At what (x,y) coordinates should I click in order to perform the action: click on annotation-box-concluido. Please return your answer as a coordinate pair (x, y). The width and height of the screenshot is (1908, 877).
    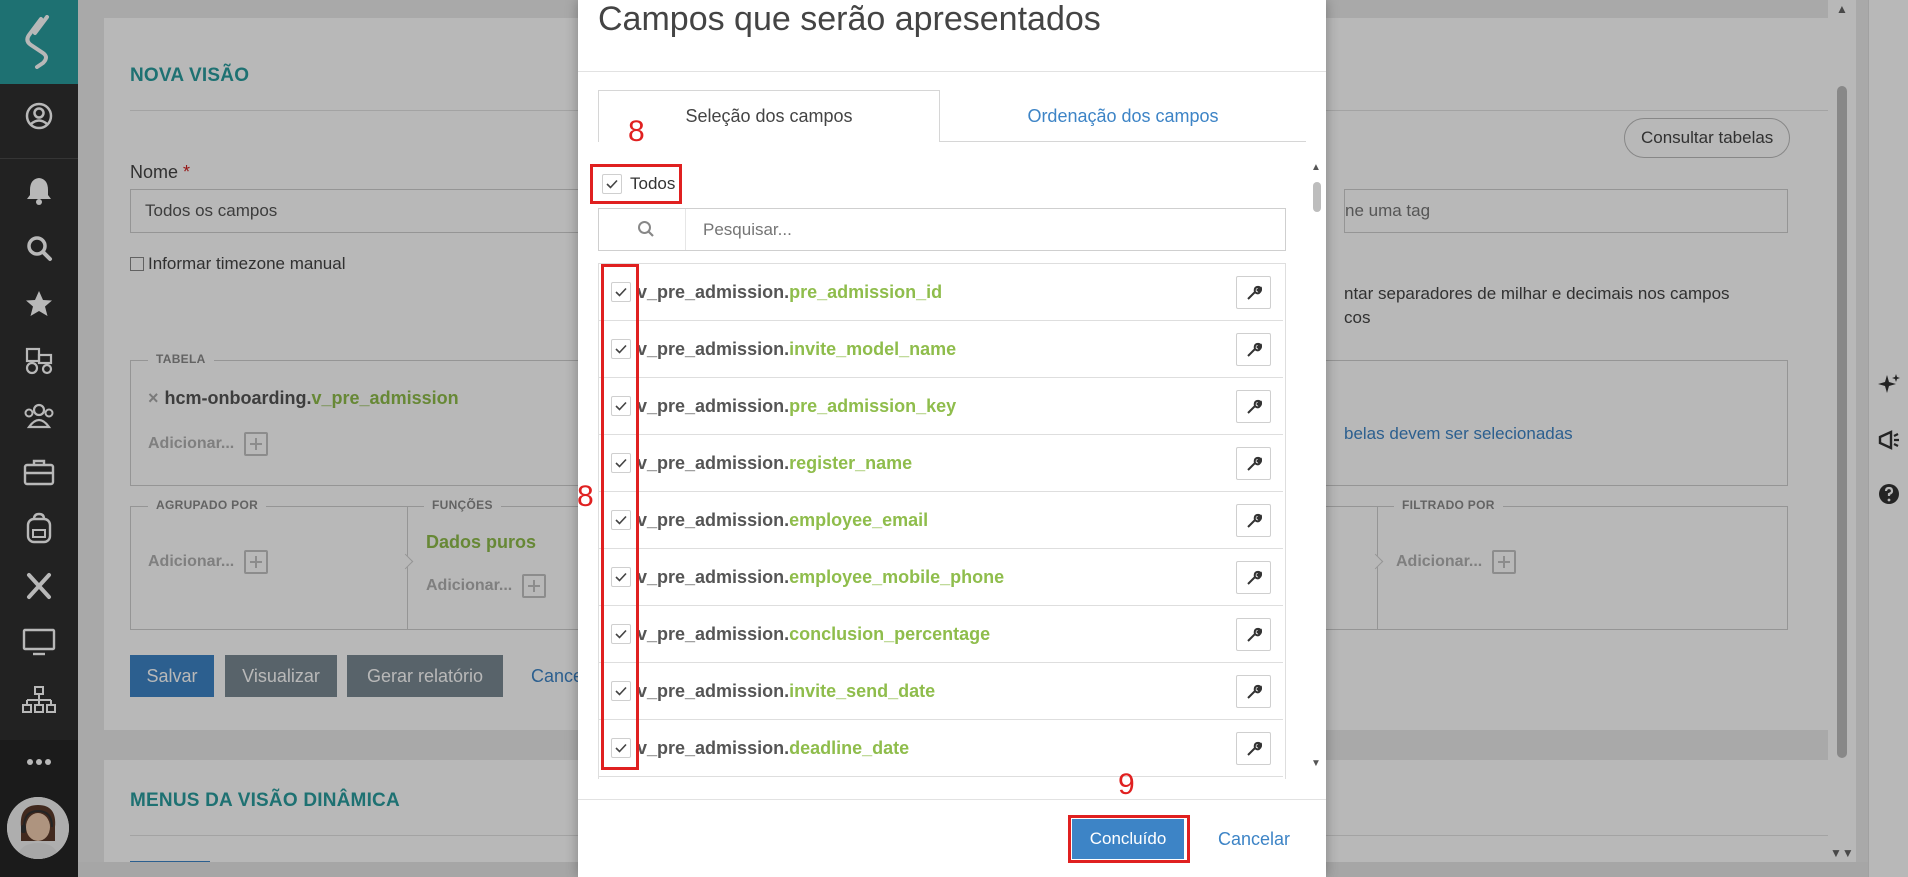
    Looking at the image, I should click on (1129, 839).